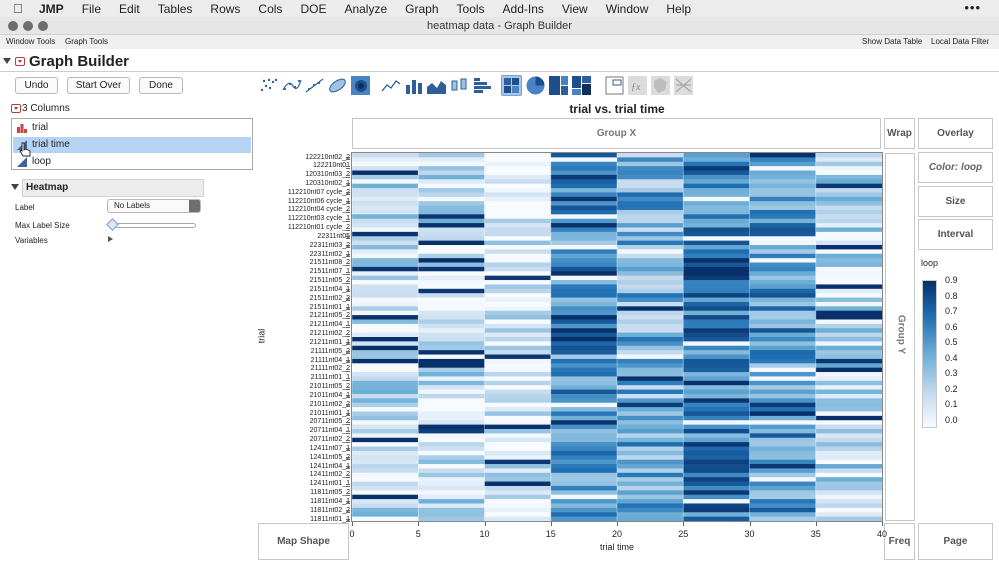 This screenshot has height=562, width=999. What do you see at coordinates (20, 61) in the screenshot?
I see `red-triangle-menu-icon` at bounding box center [20, 61].